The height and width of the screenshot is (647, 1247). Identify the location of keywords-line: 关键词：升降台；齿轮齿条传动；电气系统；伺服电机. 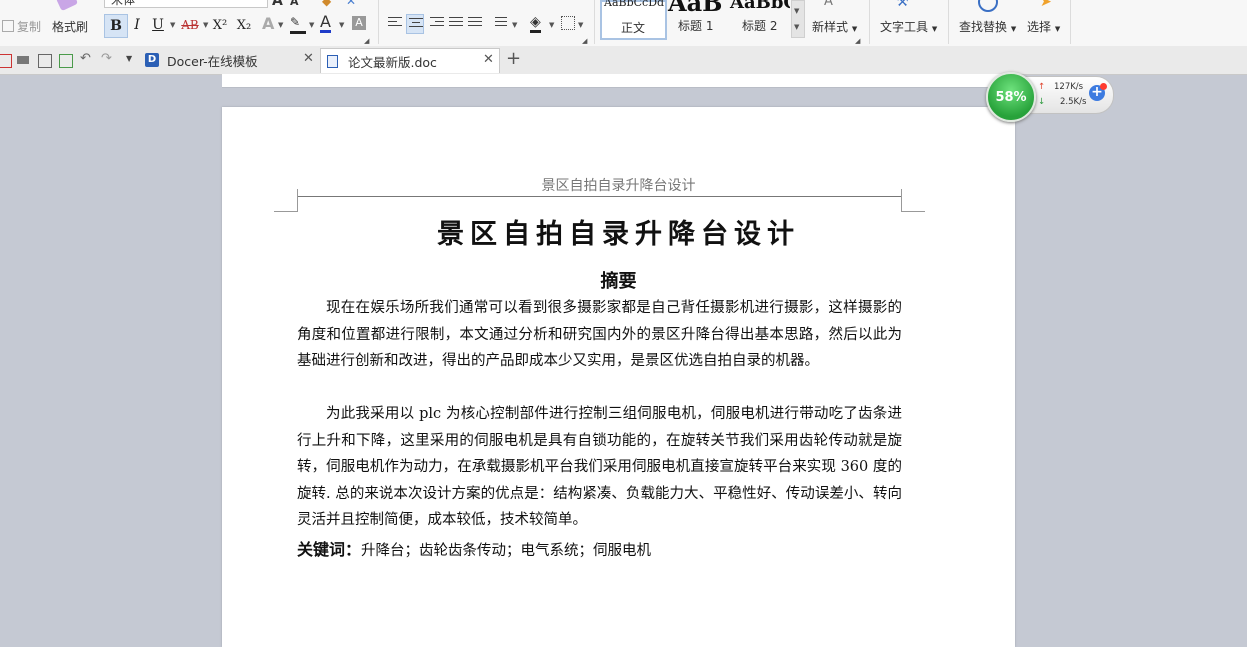
(599, 548).